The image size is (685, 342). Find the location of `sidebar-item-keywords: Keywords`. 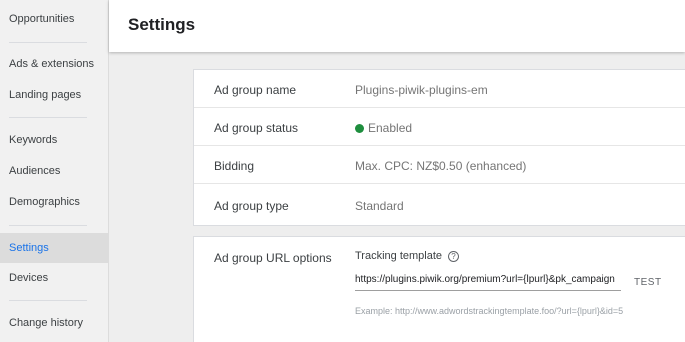

sidebar-item-keywords: Keywords is located at coordinates (54, 140).